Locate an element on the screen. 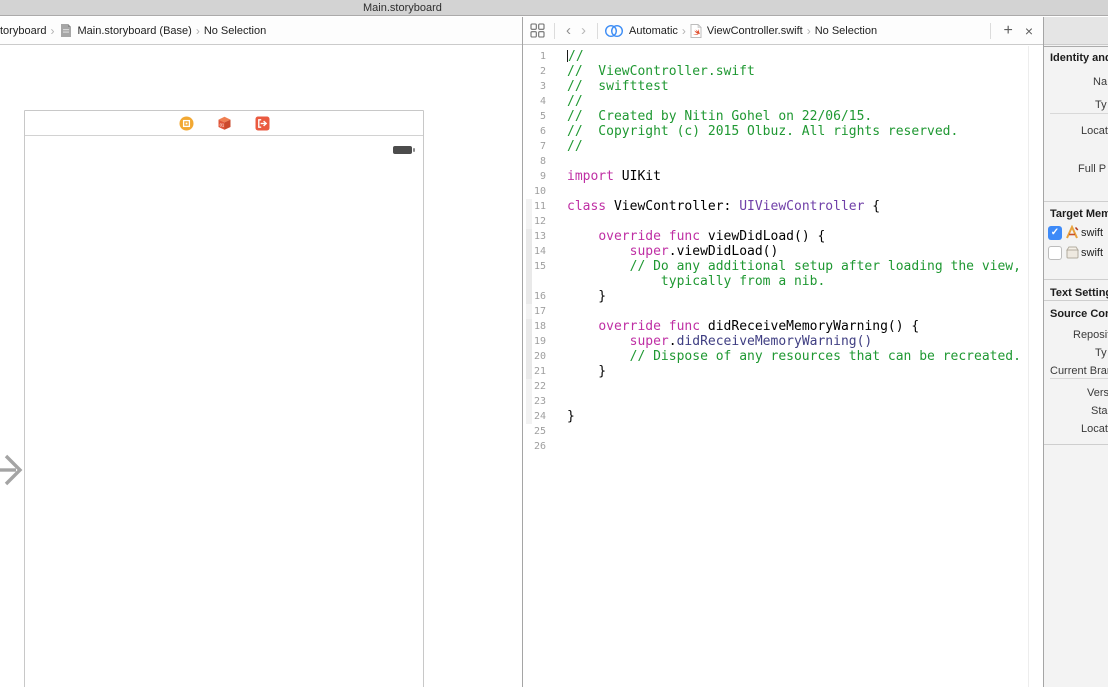 The width and height of the screenshot is (1108, 687). code-line: // swifttest is located at coordinates (794, 86).